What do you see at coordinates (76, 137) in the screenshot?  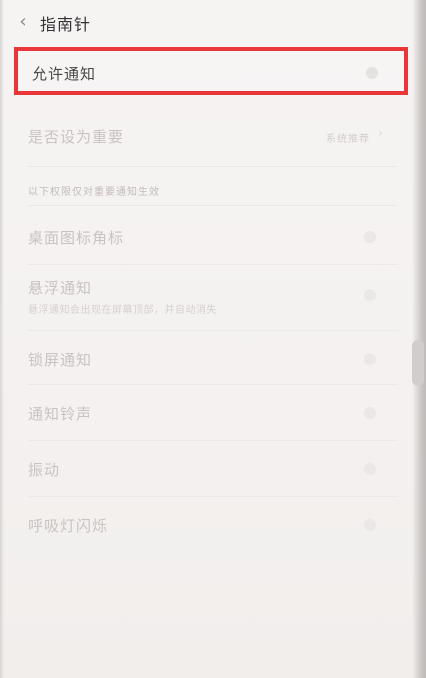 I see `importance-label: 是否设为重要` at bounding box center [76, 137].